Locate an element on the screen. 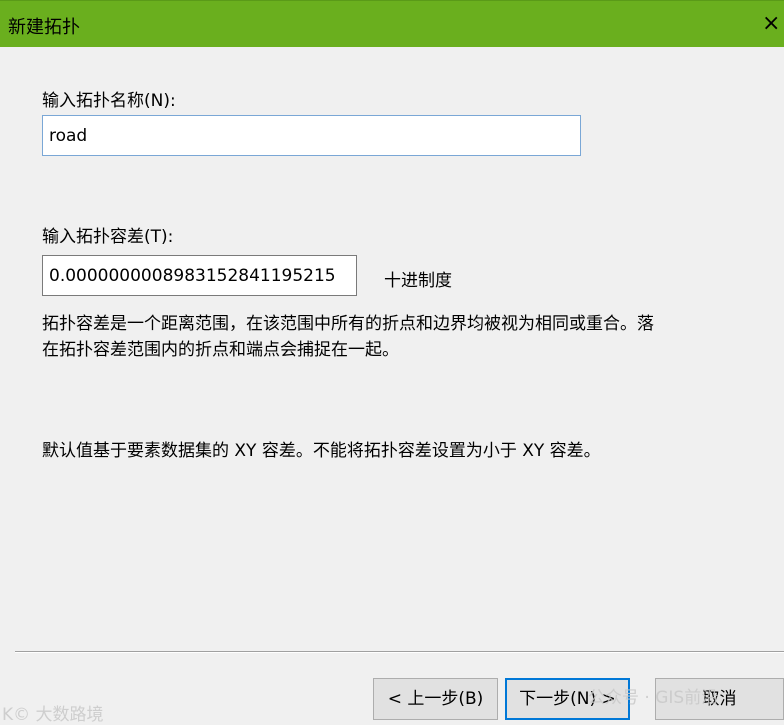  tolerance-description-line-1: 拓扑容差是一个距离范围，在该范围中所有的折点和边界均被视为相同或重合。落 is located at coordinates (348, 324).